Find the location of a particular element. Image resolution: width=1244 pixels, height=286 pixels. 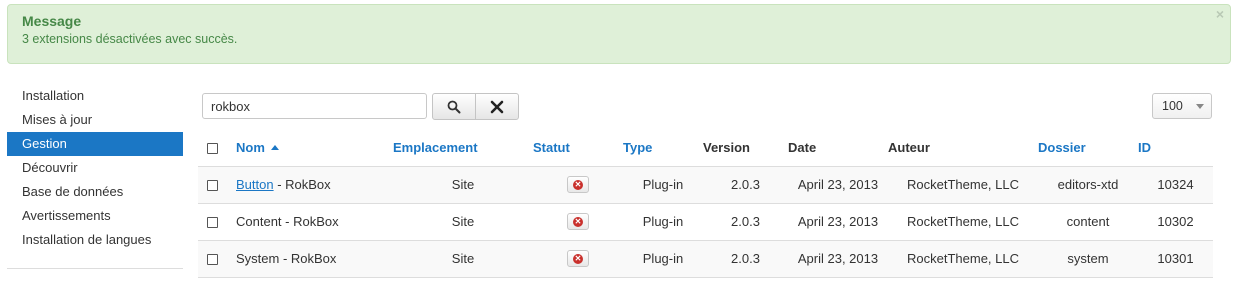

list-limit-value: 100 is located at coordinates (1172, 106).